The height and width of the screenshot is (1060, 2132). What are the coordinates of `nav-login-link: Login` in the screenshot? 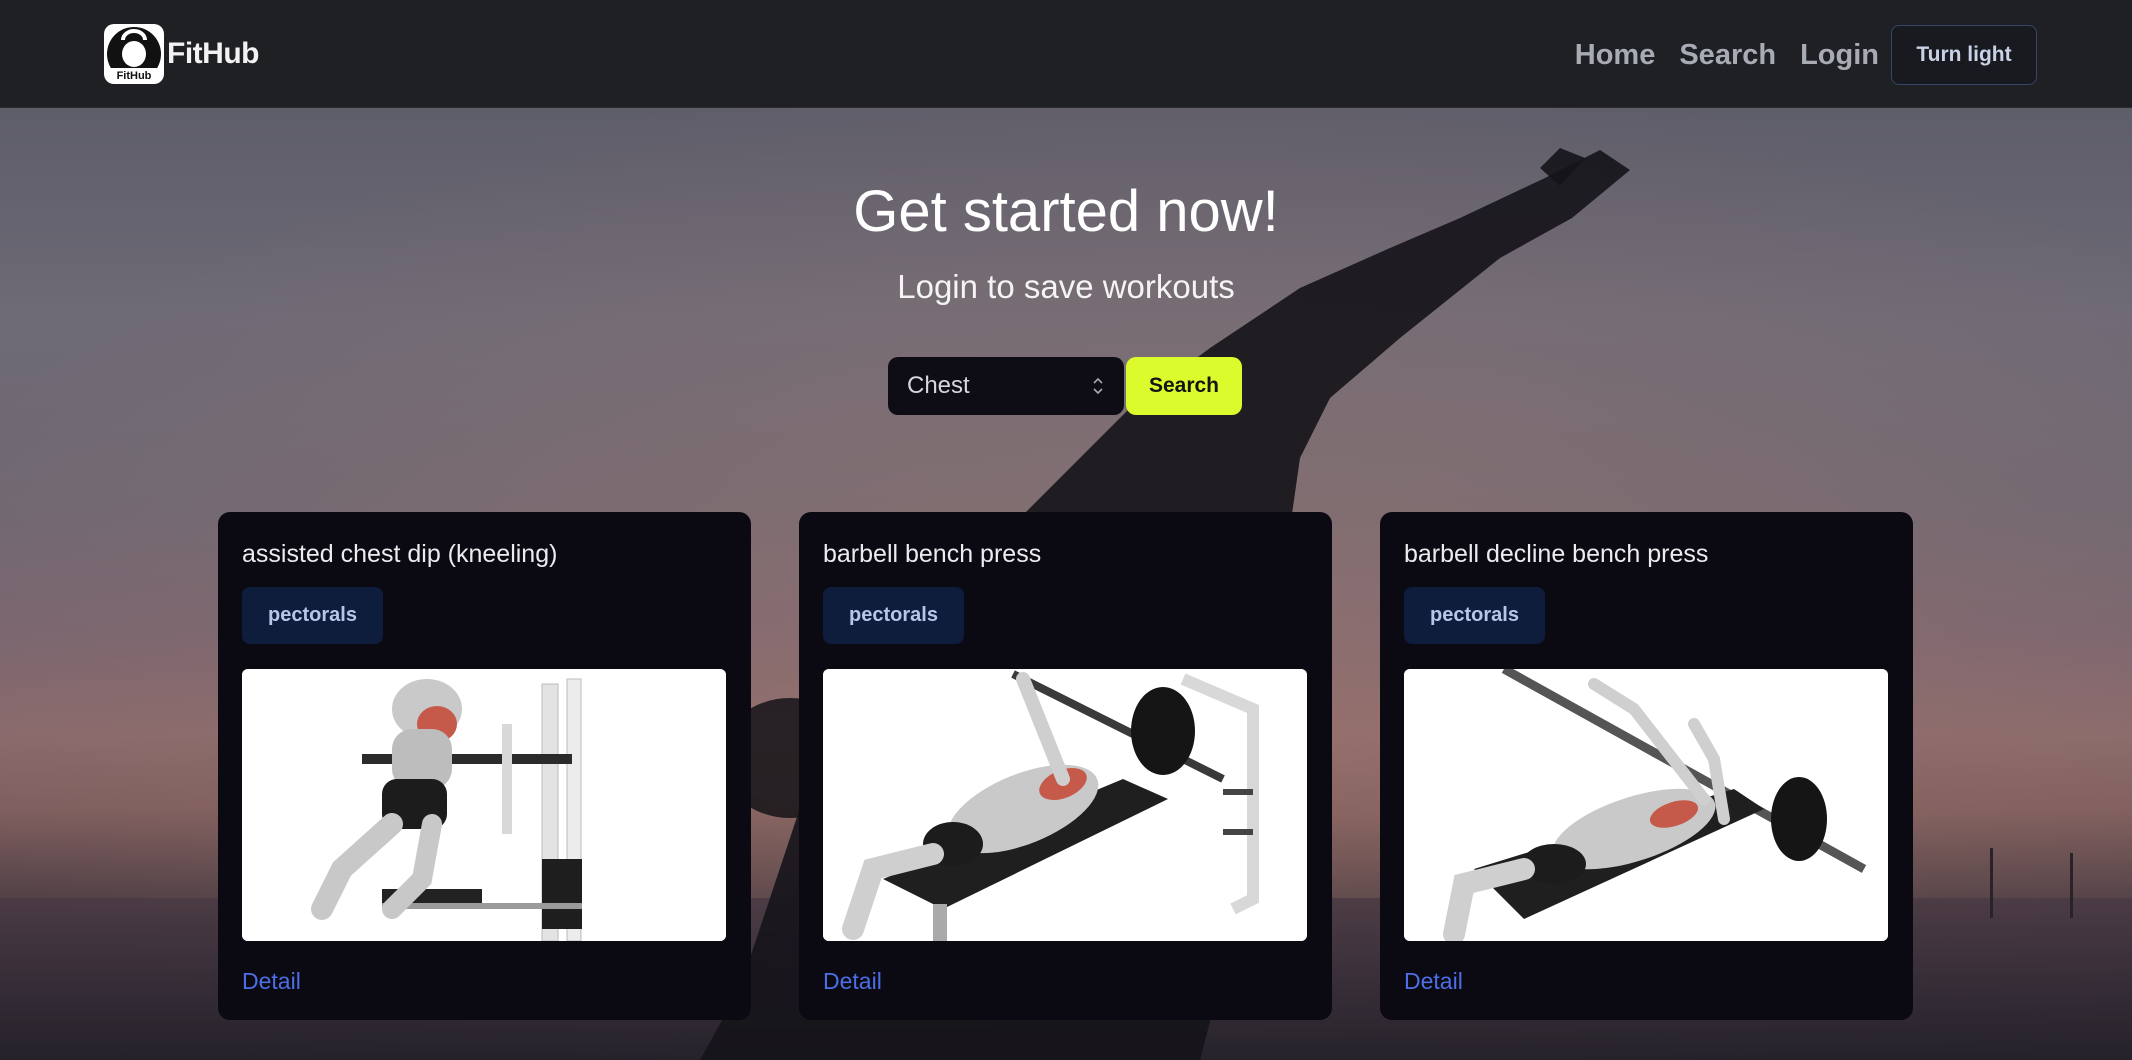 It's located at (1839, 55).